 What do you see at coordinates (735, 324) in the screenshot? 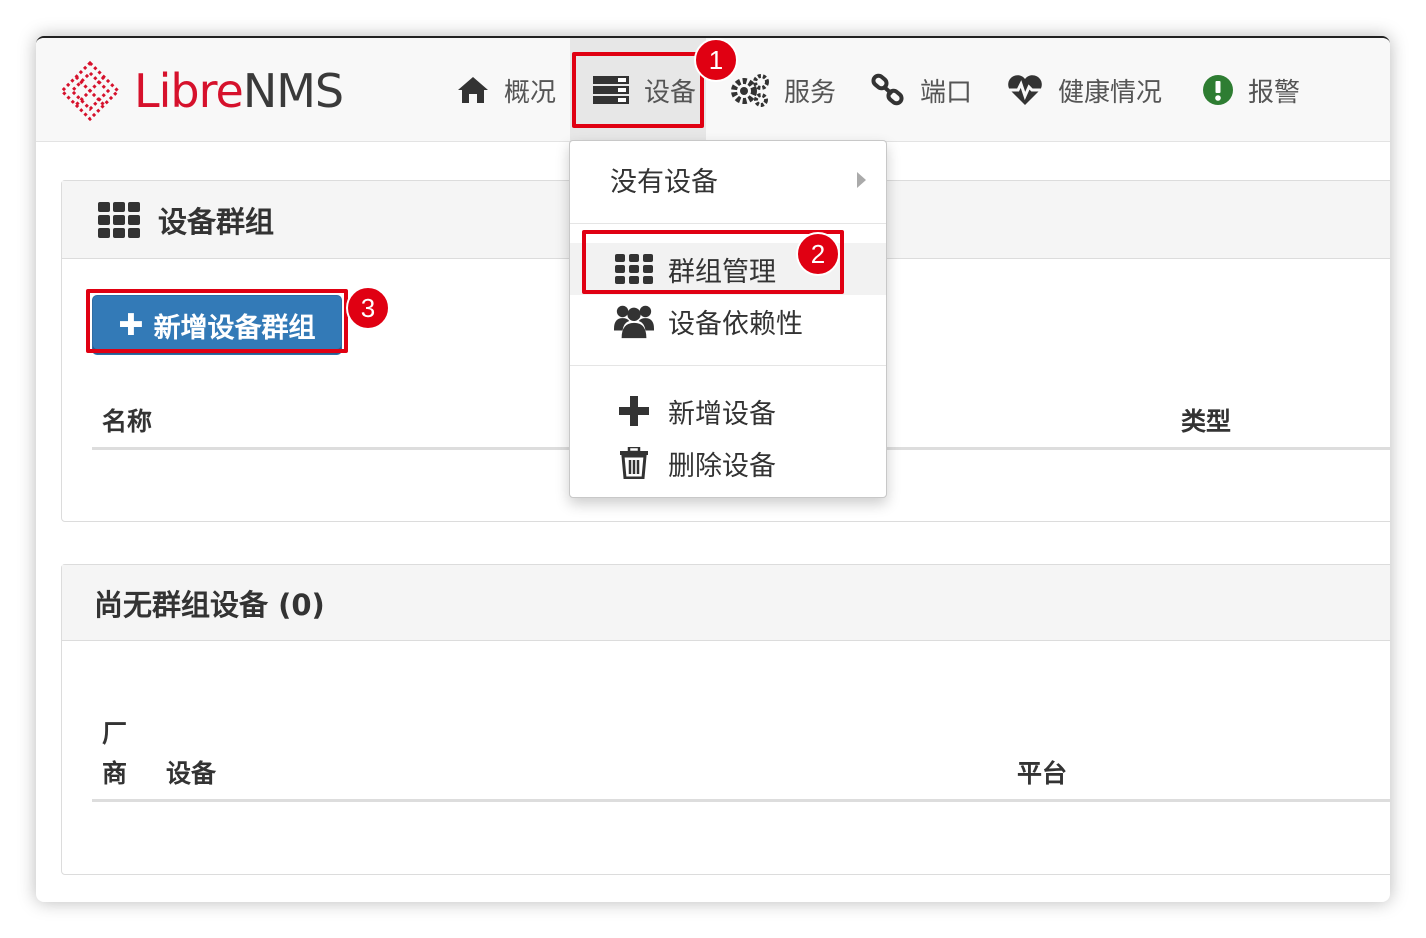
I see `dropdown-item-device-dependencies-label: 设备依赖性` at bounding box center [735, 324].